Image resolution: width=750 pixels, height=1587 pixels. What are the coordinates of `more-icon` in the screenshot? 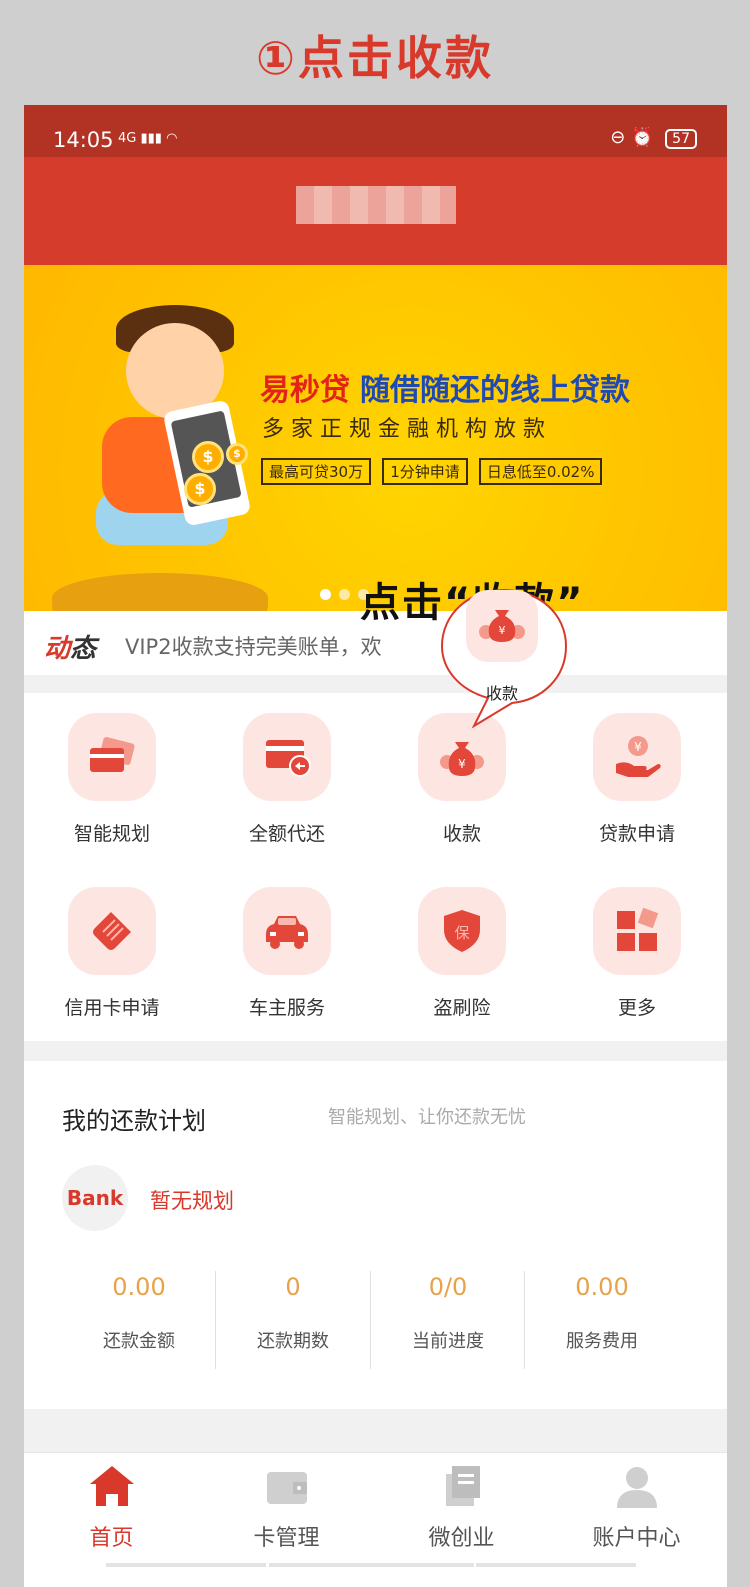 It's located at (637, 931).